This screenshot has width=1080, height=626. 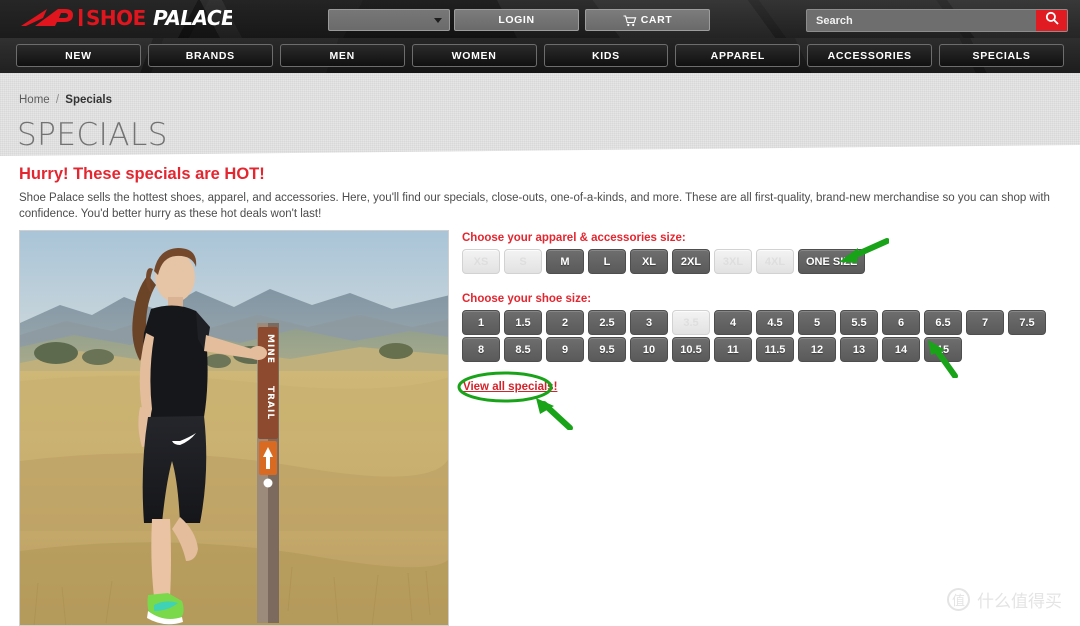 I want to click on apparel-size-label: Choose your apparel & accessories size:, so click(x=574, y=238).